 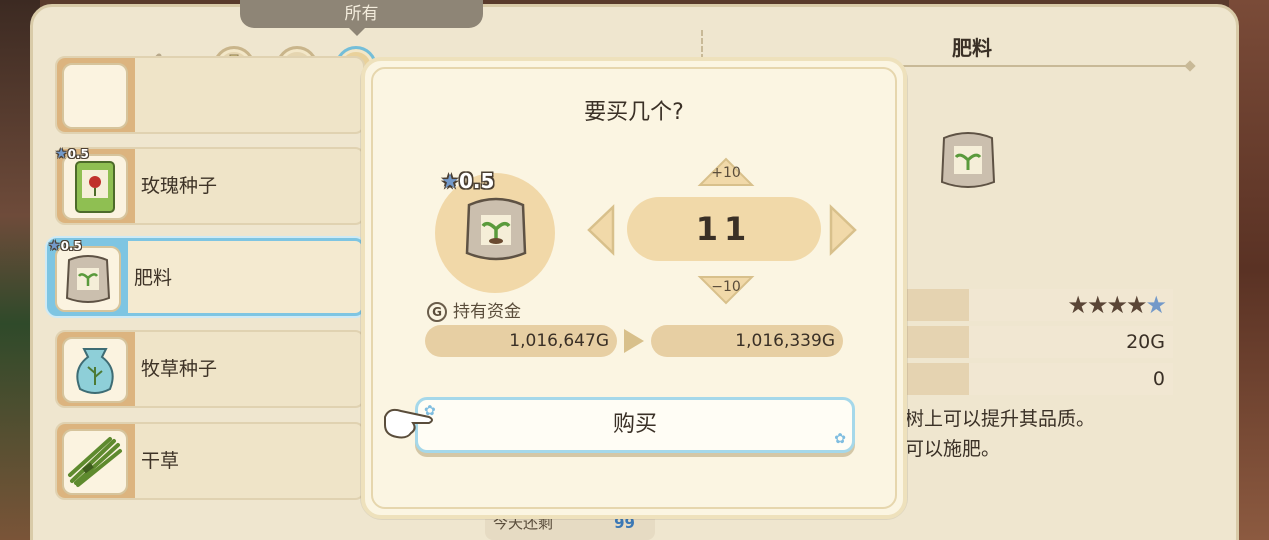 I want to click on minus-ten-button: −10, so click(x=726, y=290).